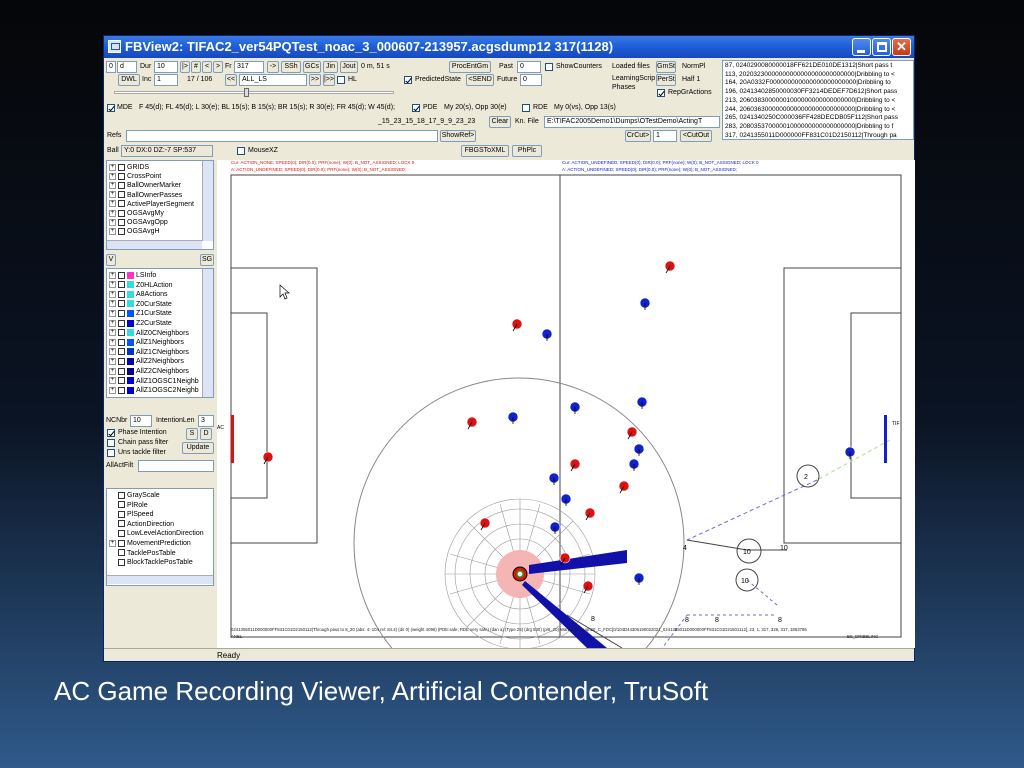  What do you see at coordinates (666, 80) in the screenshot?
I see `perst-button: PerSt` at bounding box center [666, 80].